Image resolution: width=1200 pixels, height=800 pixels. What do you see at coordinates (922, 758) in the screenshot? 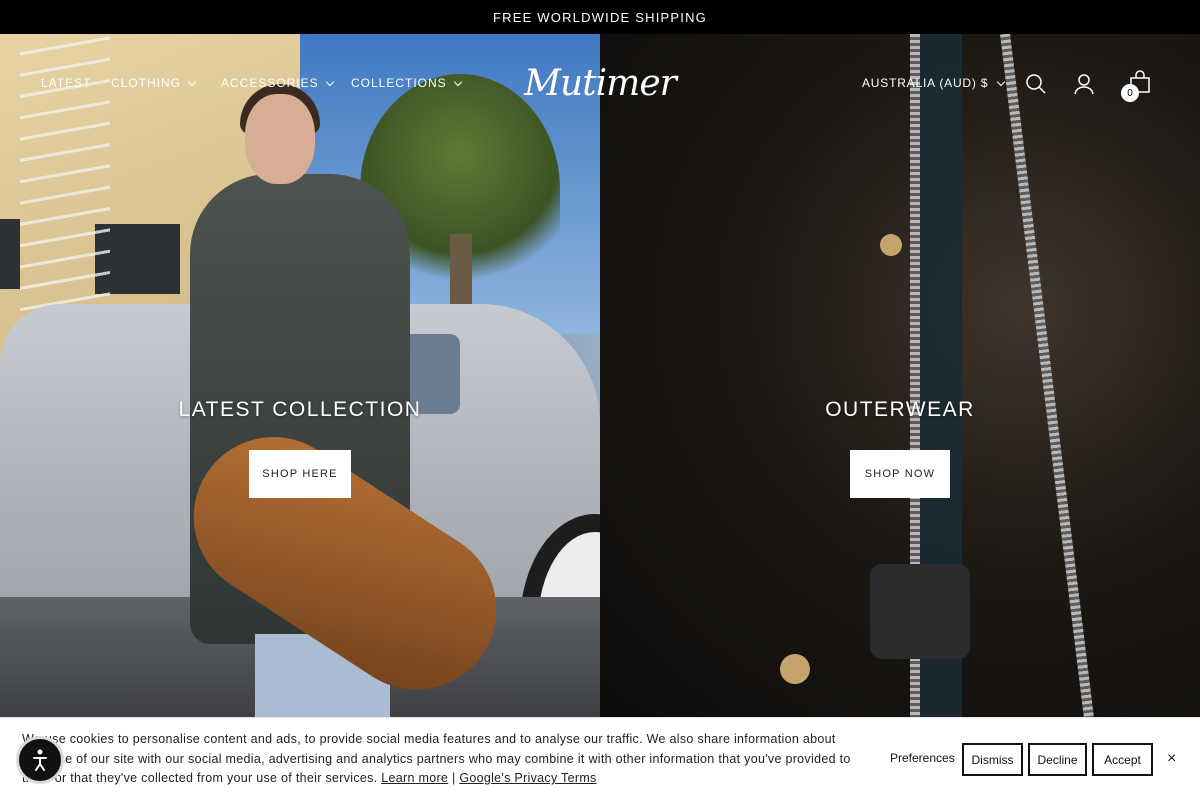
I see `preferences-button: Preferences` at bounding box center [922, 758].